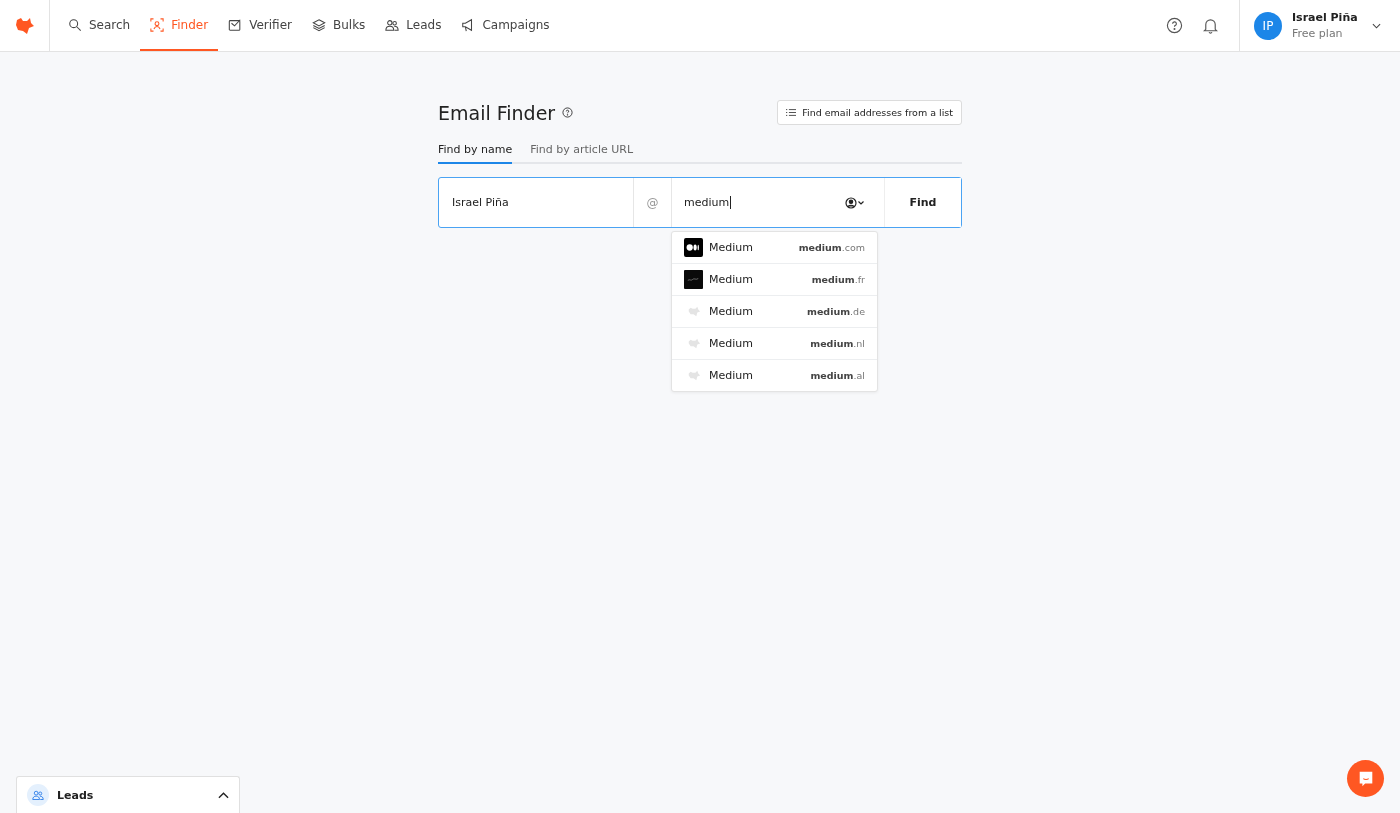 Image resolution: width=1400 pixels, height=813 pixels. What do you see at coordinates (1376, 25) in the screenshot?
I see `chevron-down-icon` at bounding box center [1376, 25].